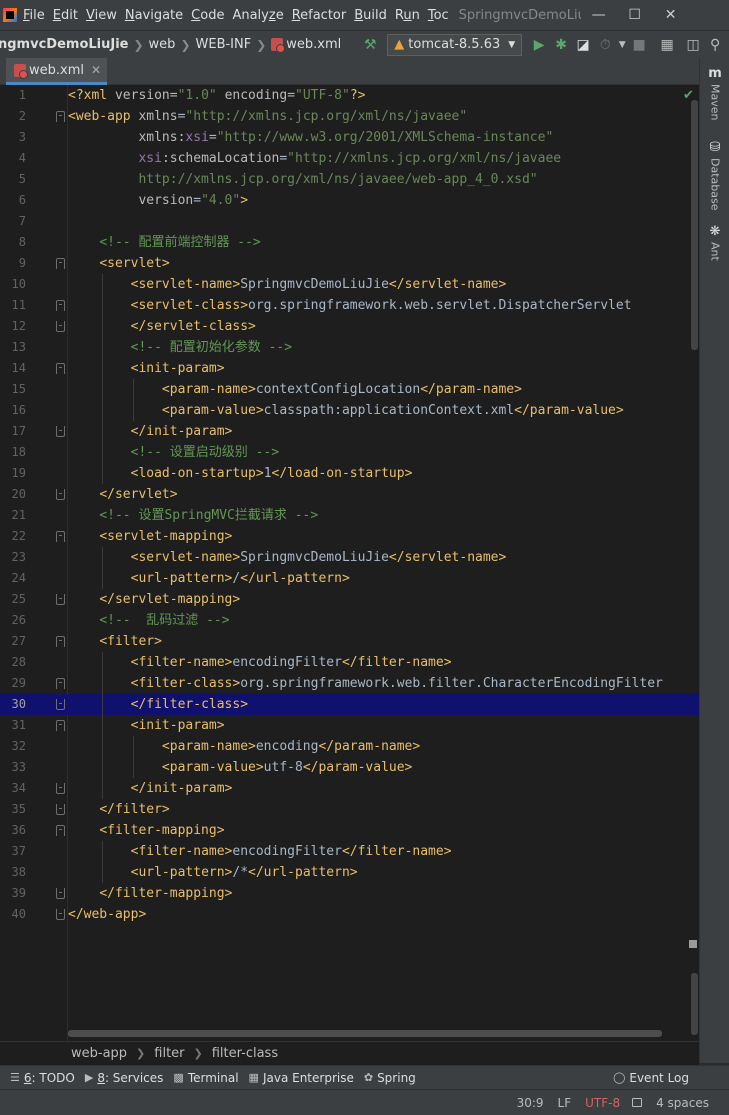 The height and width of the screenshot is (1115, 729). What do you see at coordinates (207, 15) in the screenshot?
I see `menu-code: Code` at bounding box center [207, 15].